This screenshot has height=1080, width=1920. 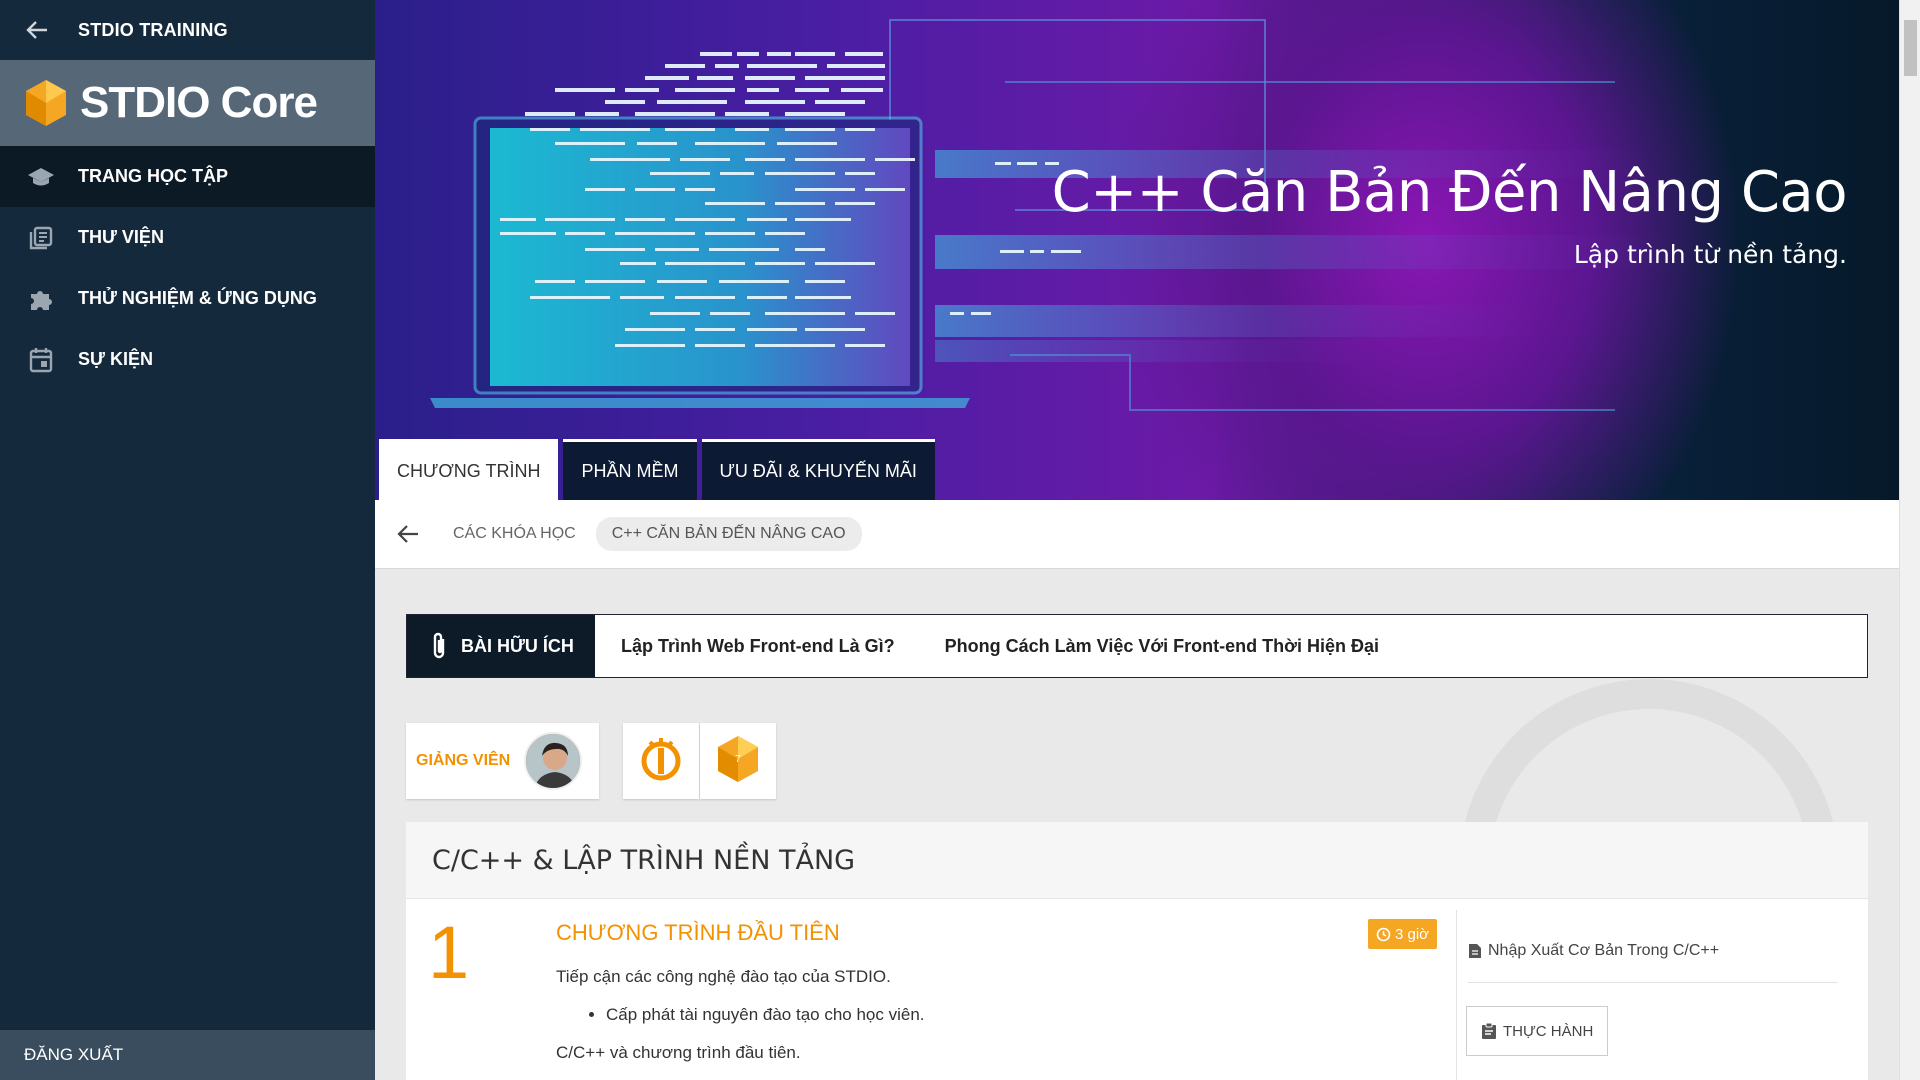 What do you see at coordinates (1489, 1030) in the screenshot?
I see `clipboard-icon` at bounding box center [1489, 1030].